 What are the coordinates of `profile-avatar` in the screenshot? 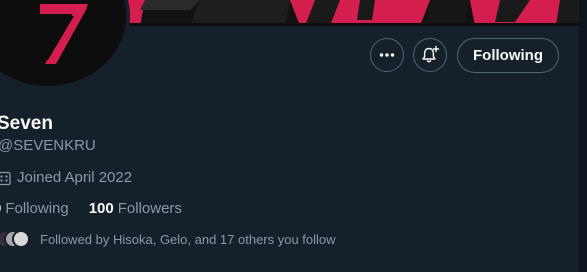 It's located at (65, 45).